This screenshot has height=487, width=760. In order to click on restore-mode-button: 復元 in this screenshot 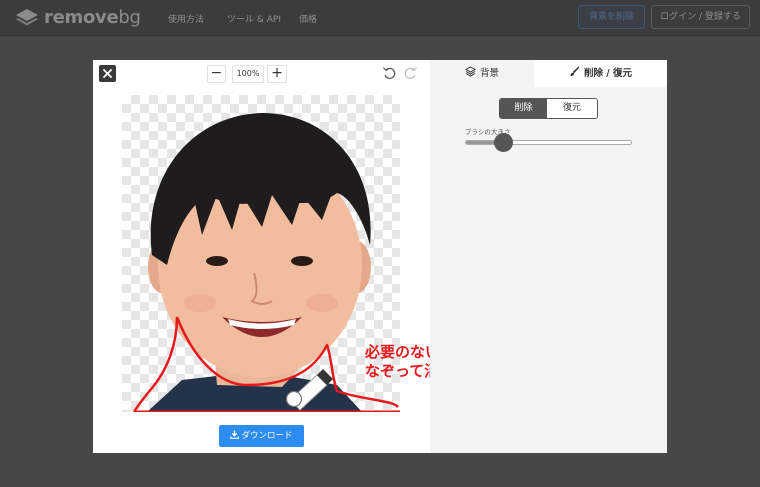, I will do `click(572, 108)`.